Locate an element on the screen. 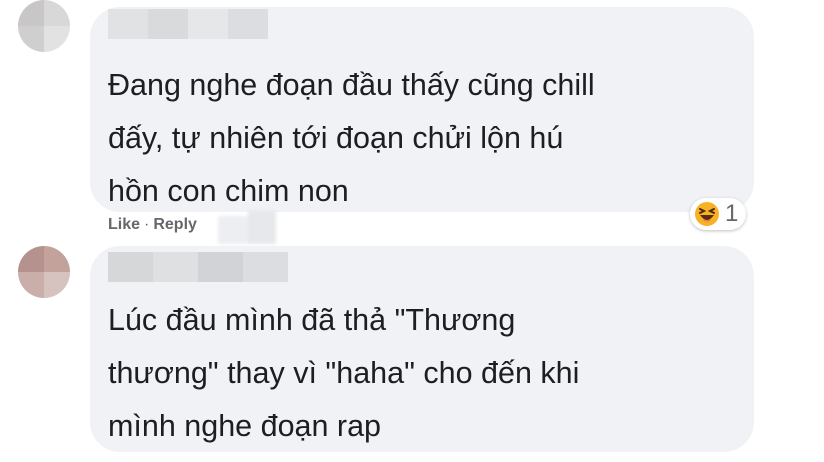 The height and width of the screenshot is (462, 824). reaction-count: 1 is located at coordinates (732, 213).